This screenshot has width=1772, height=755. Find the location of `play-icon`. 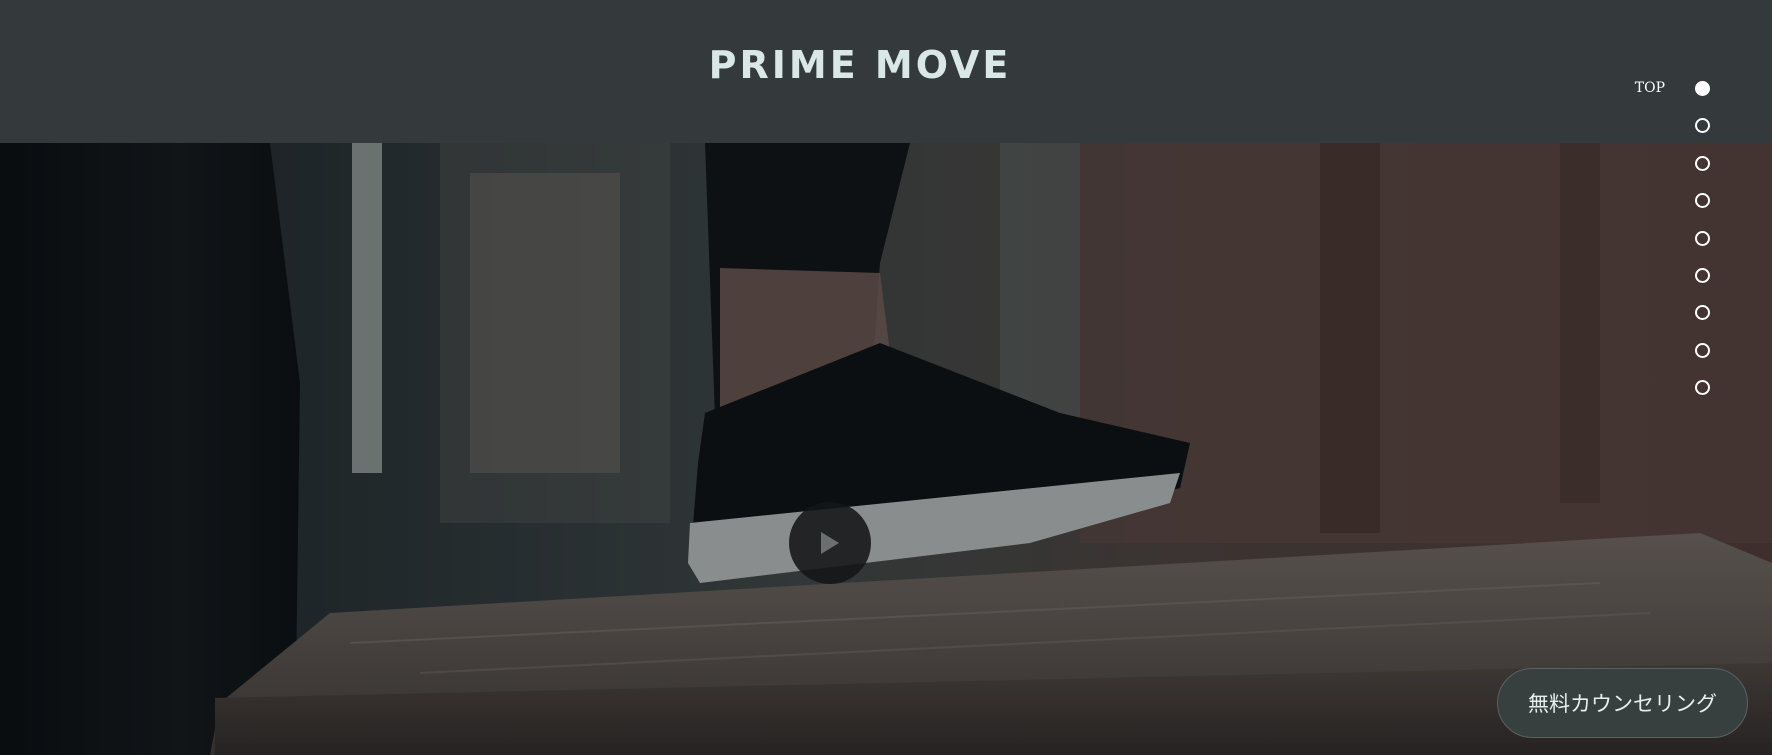

play-icon is located at coordinates (830, 543).